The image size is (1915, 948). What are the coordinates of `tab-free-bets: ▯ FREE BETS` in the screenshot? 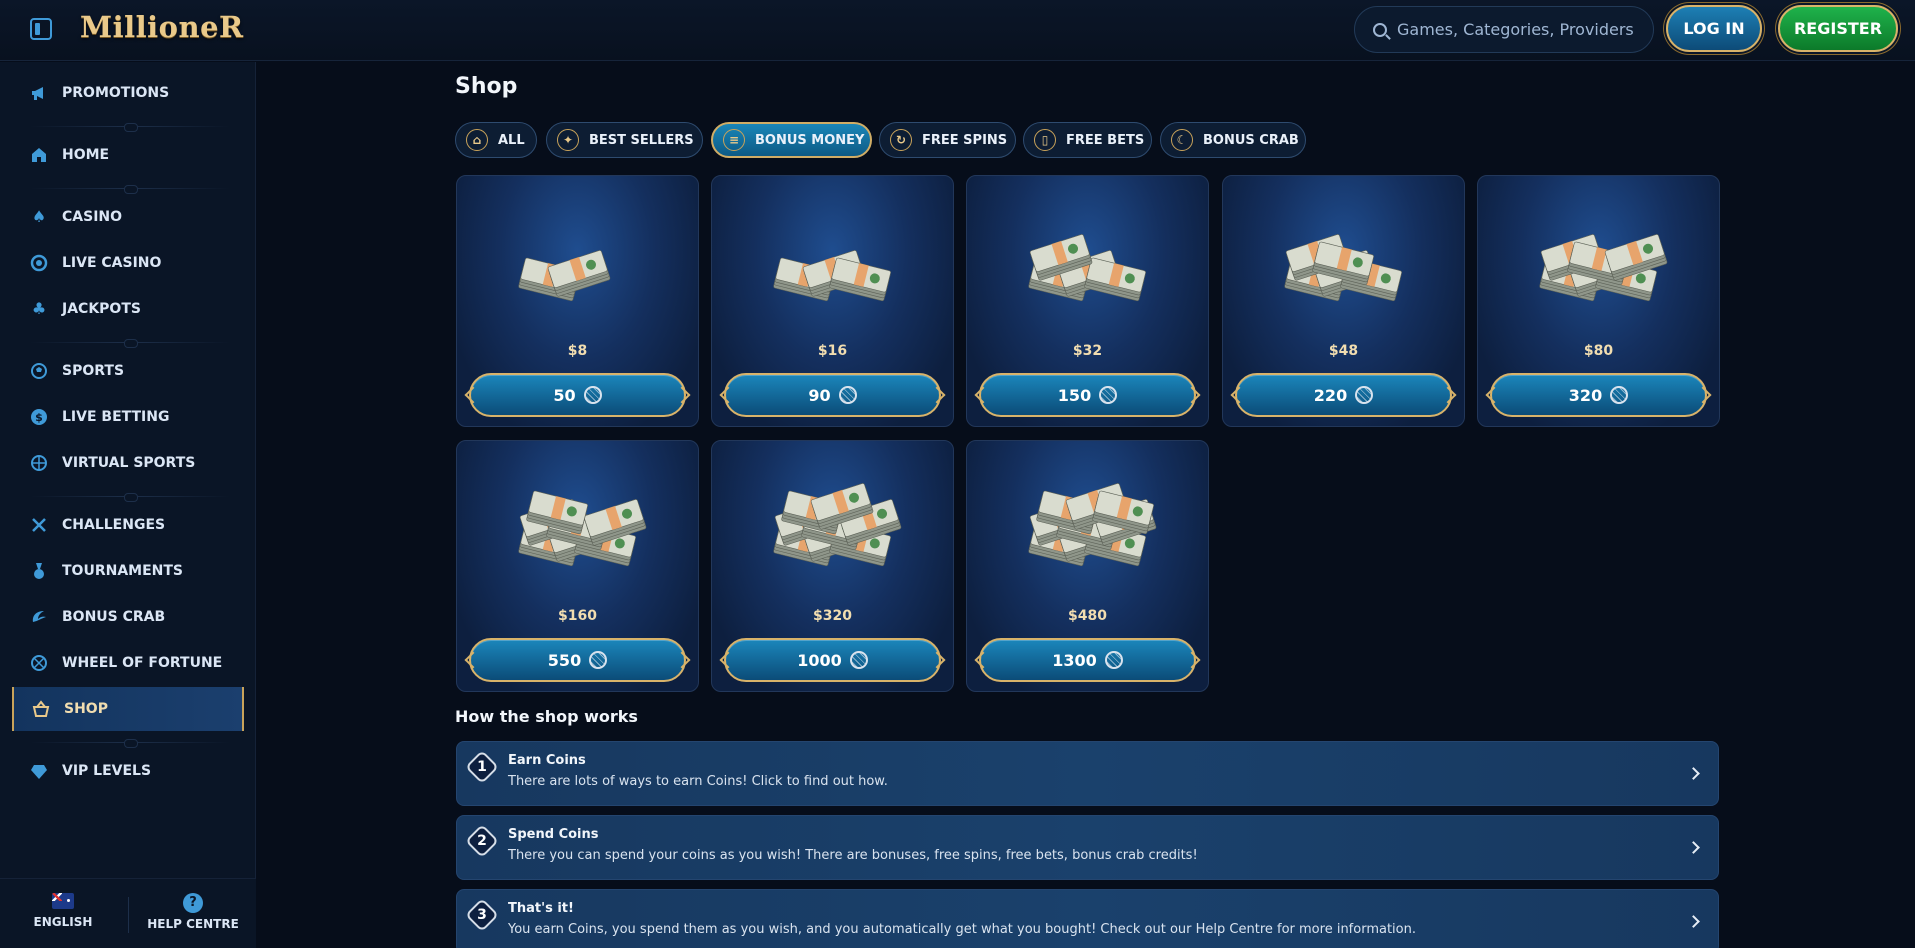 It's located at (1087, 140).